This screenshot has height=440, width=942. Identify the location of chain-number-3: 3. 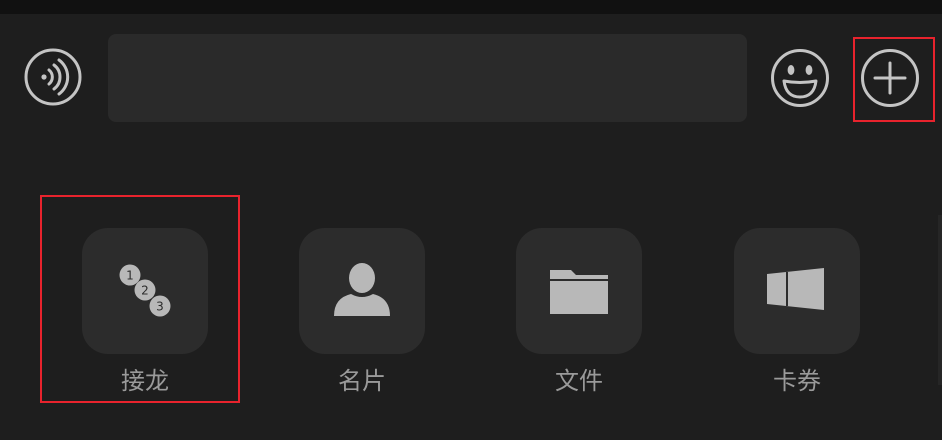
(160, 307).